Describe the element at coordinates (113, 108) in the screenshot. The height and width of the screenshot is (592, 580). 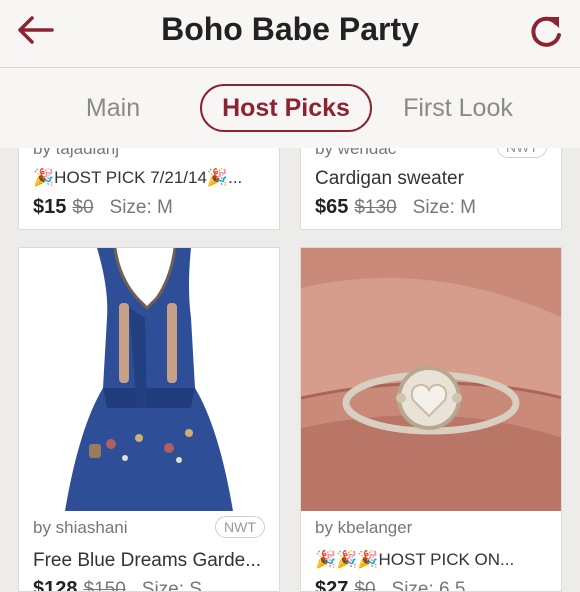
I see `tab-main: Main` at that location.